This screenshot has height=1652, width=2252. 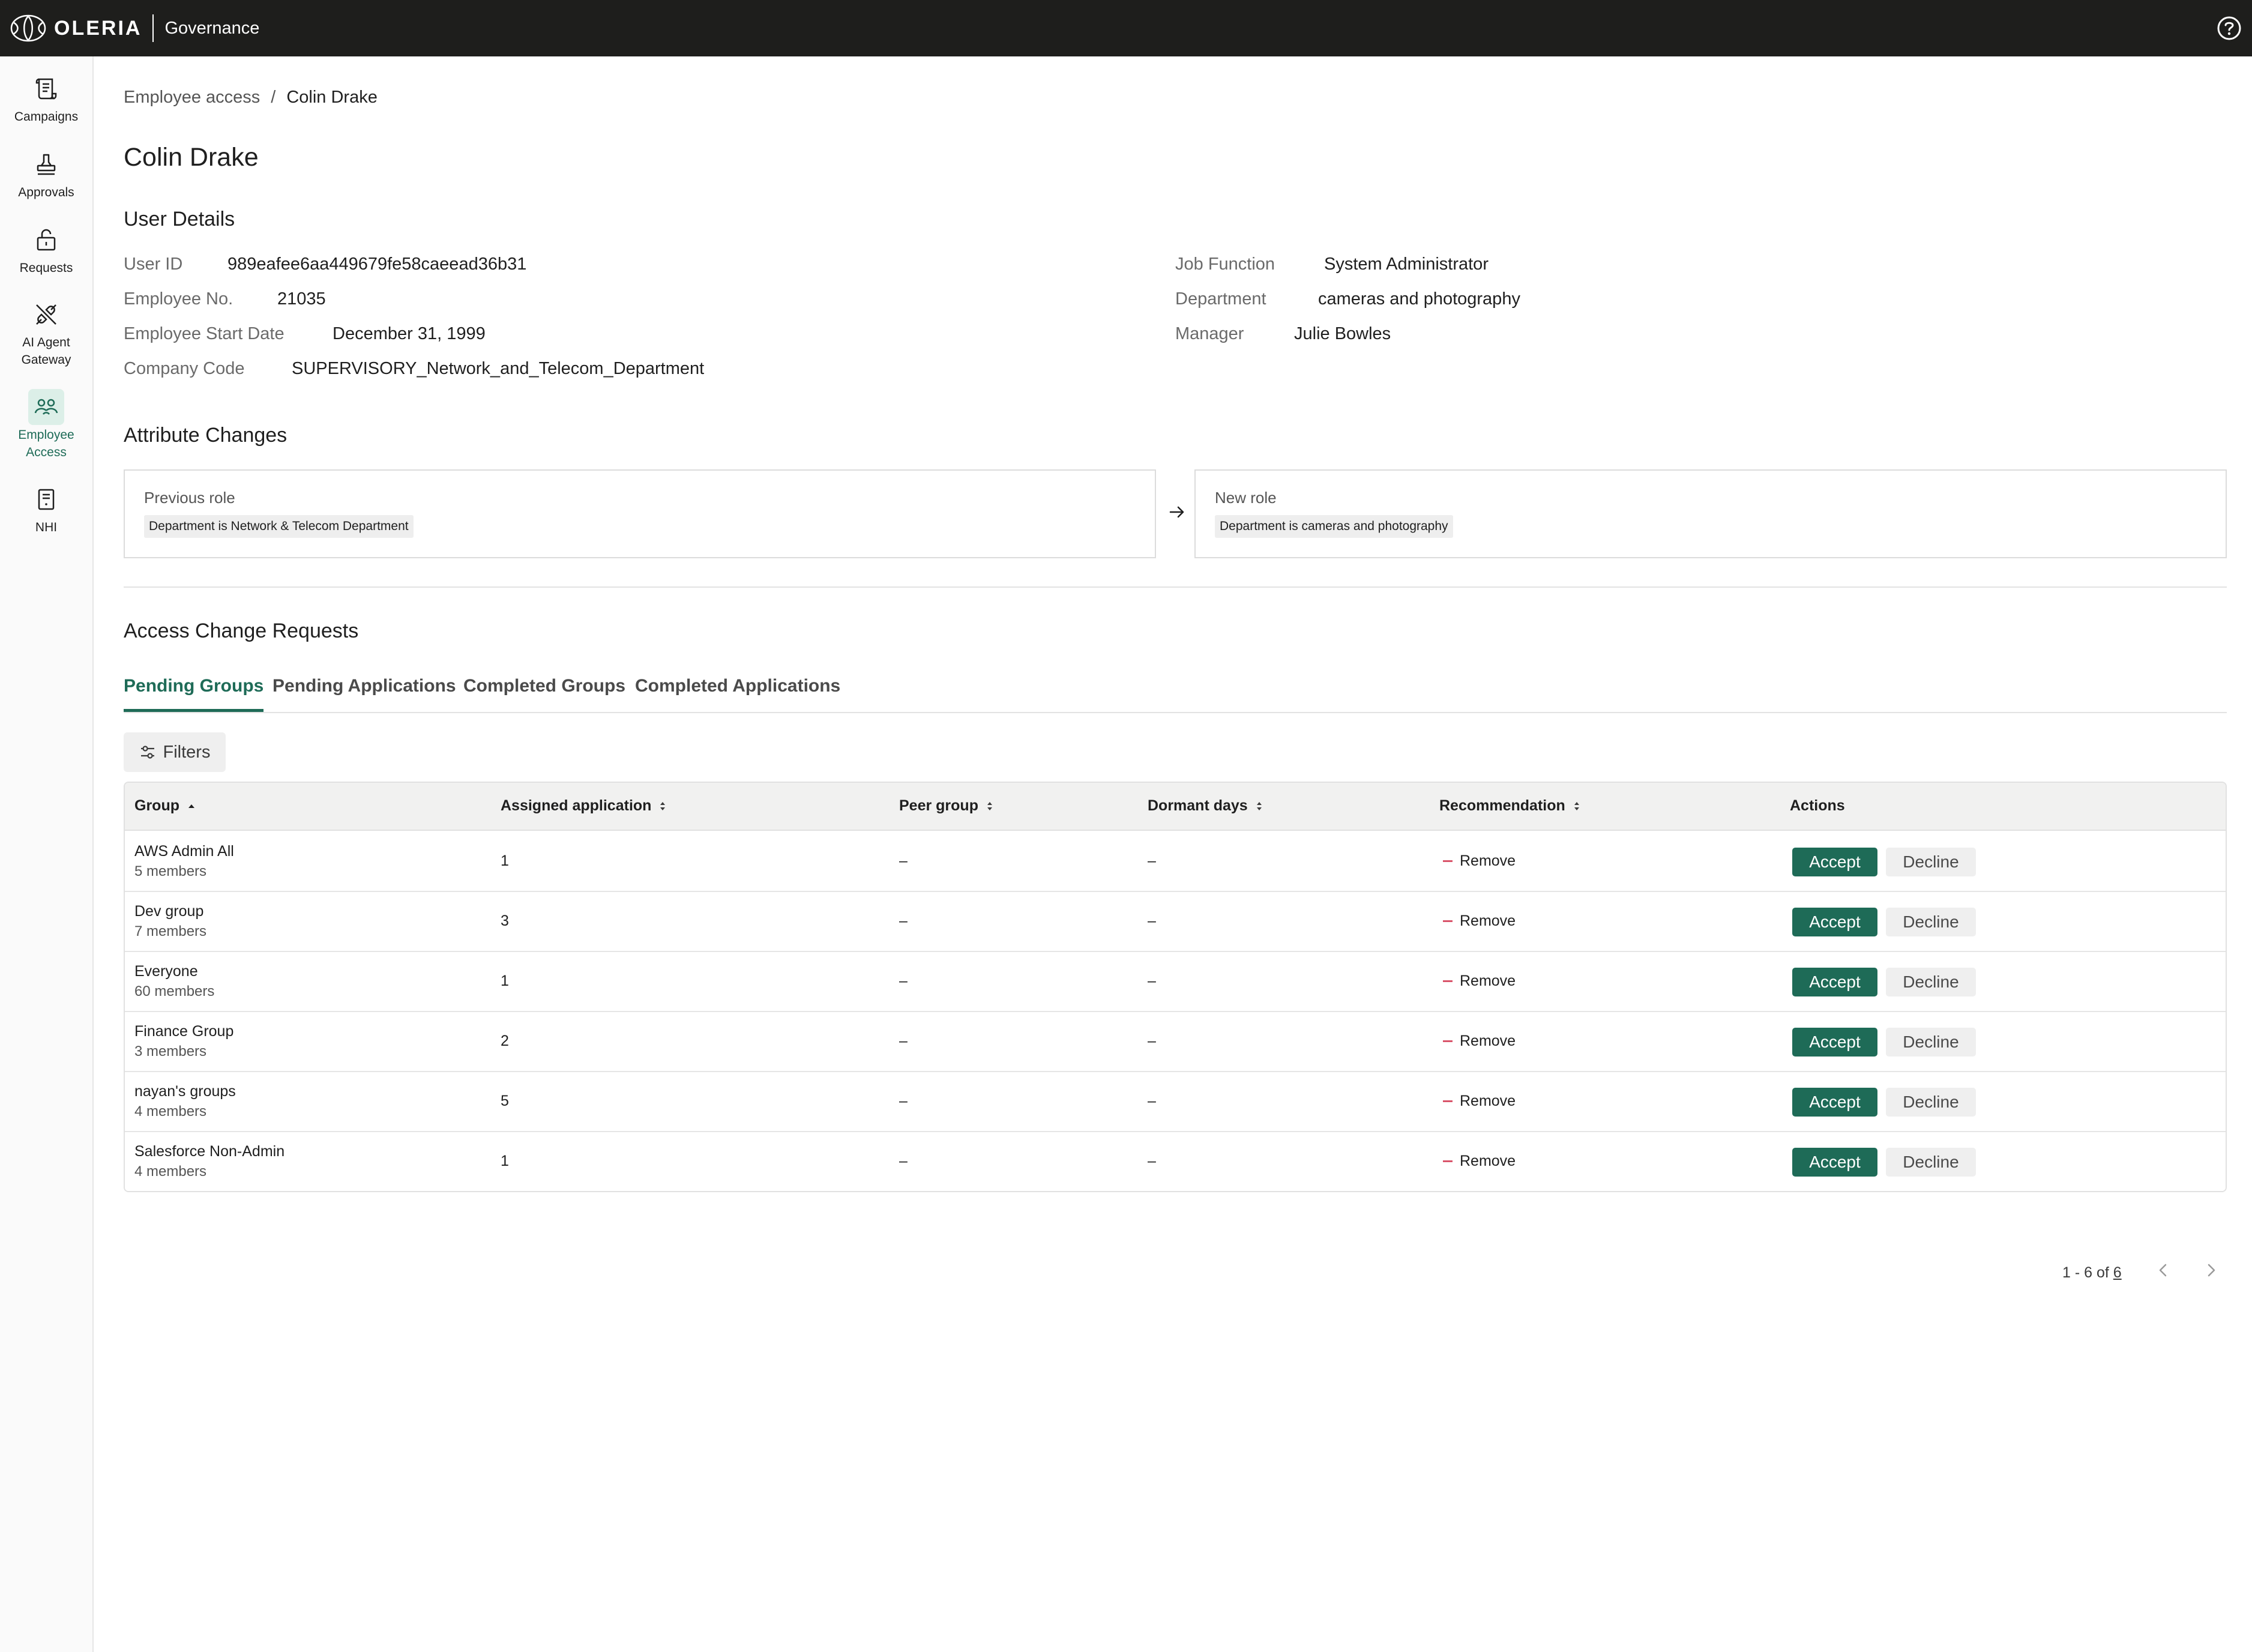 I want to click on group-name: Finance Group, so click(x=183, y=1031).